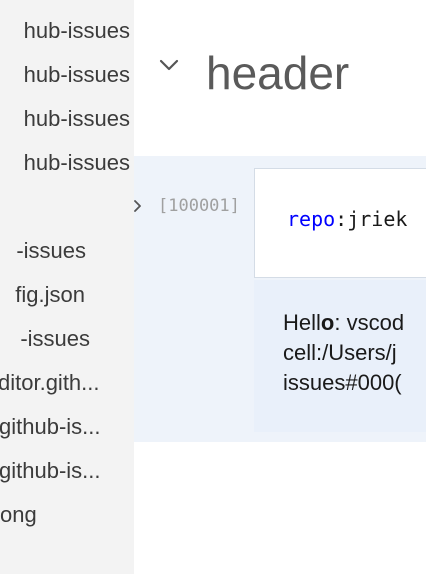 The width and height of the screenshot is (426, 574). I want to click on code-editor: repo:jriek, so click(340, 223).